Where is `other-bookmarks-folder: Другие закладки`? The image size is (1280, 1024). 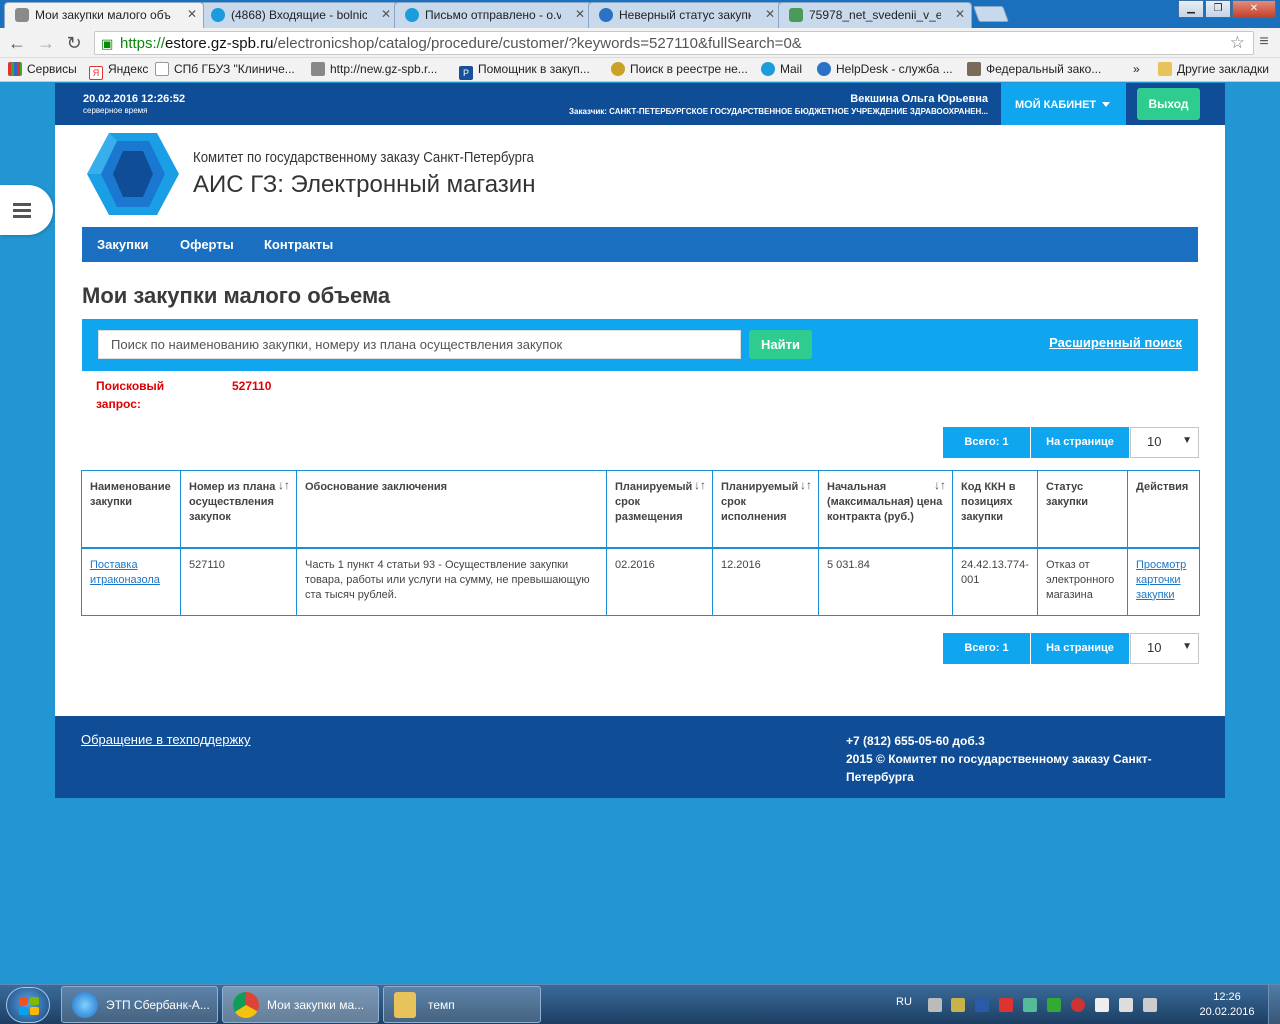 other-bookmarks-folder: Другие закладки is located at coordinates (1213, 69).